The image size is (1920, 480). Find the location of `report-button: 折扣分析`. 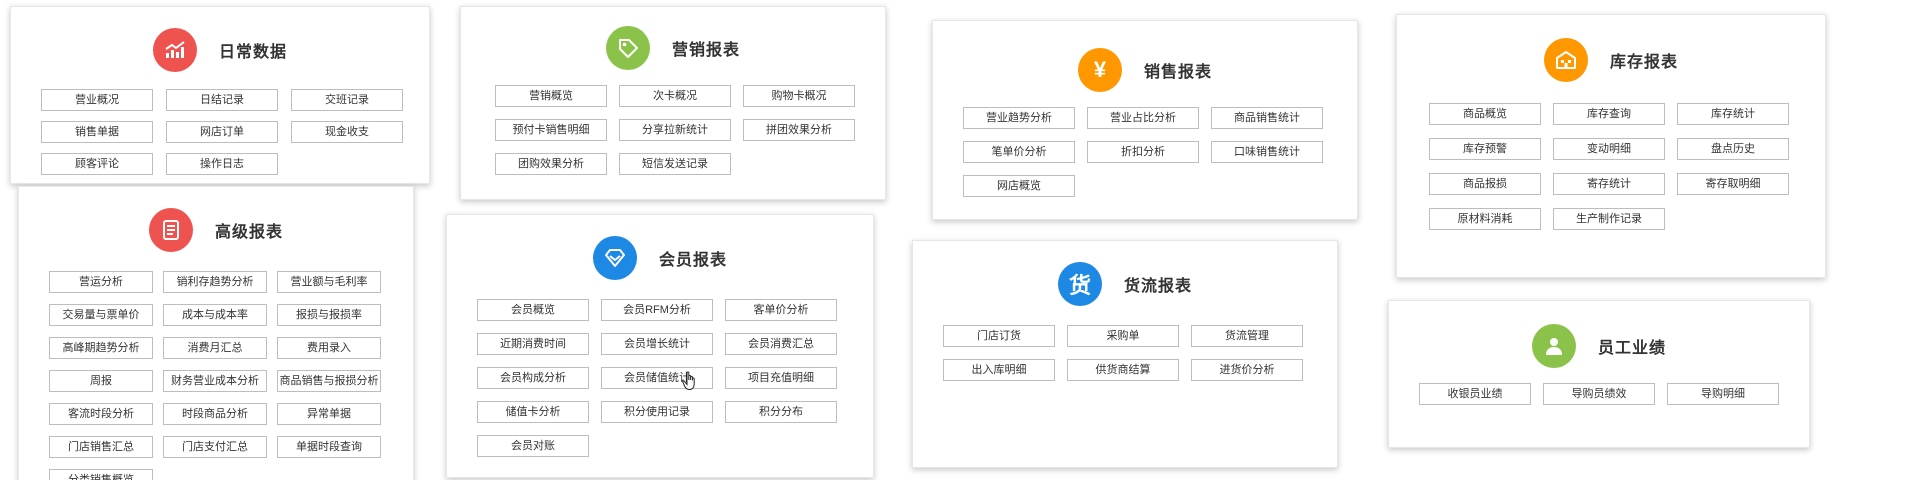

report-button: 折扣分析 is located at coordinates (1143, 152).